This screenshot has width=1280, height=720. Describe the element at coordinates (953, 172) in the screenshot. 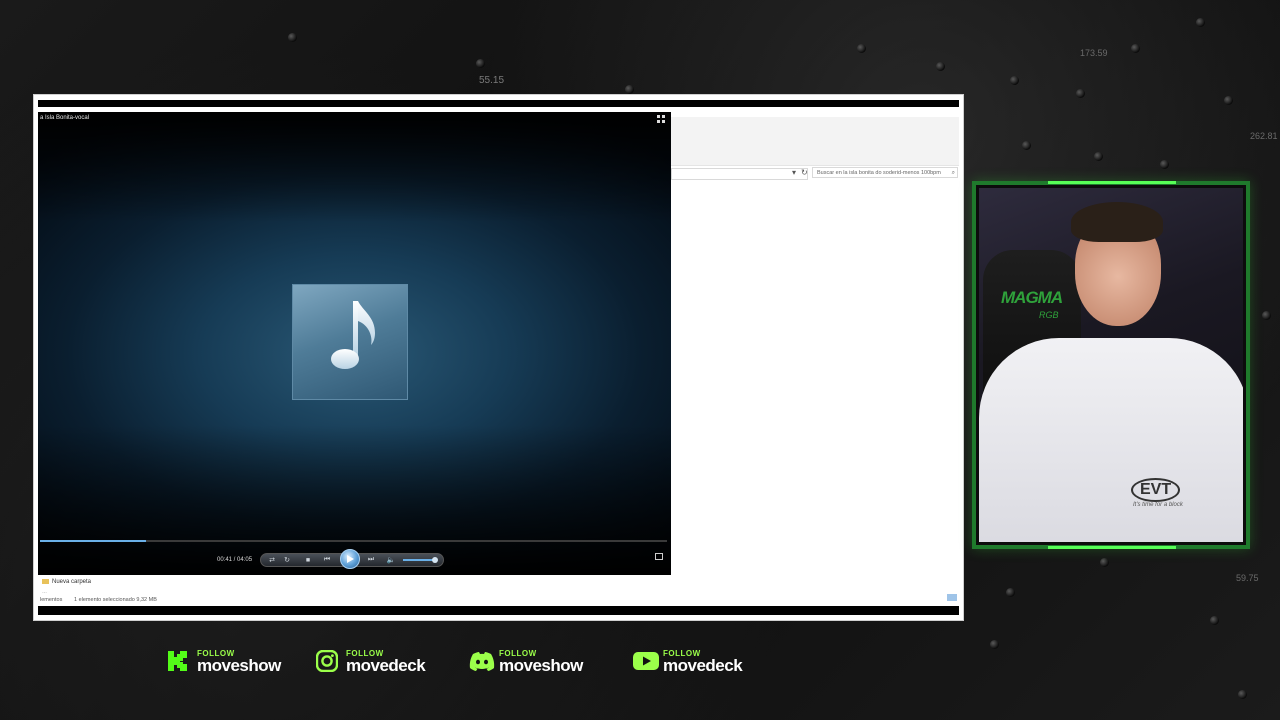

I see `search-icon: ⌕` at that location.